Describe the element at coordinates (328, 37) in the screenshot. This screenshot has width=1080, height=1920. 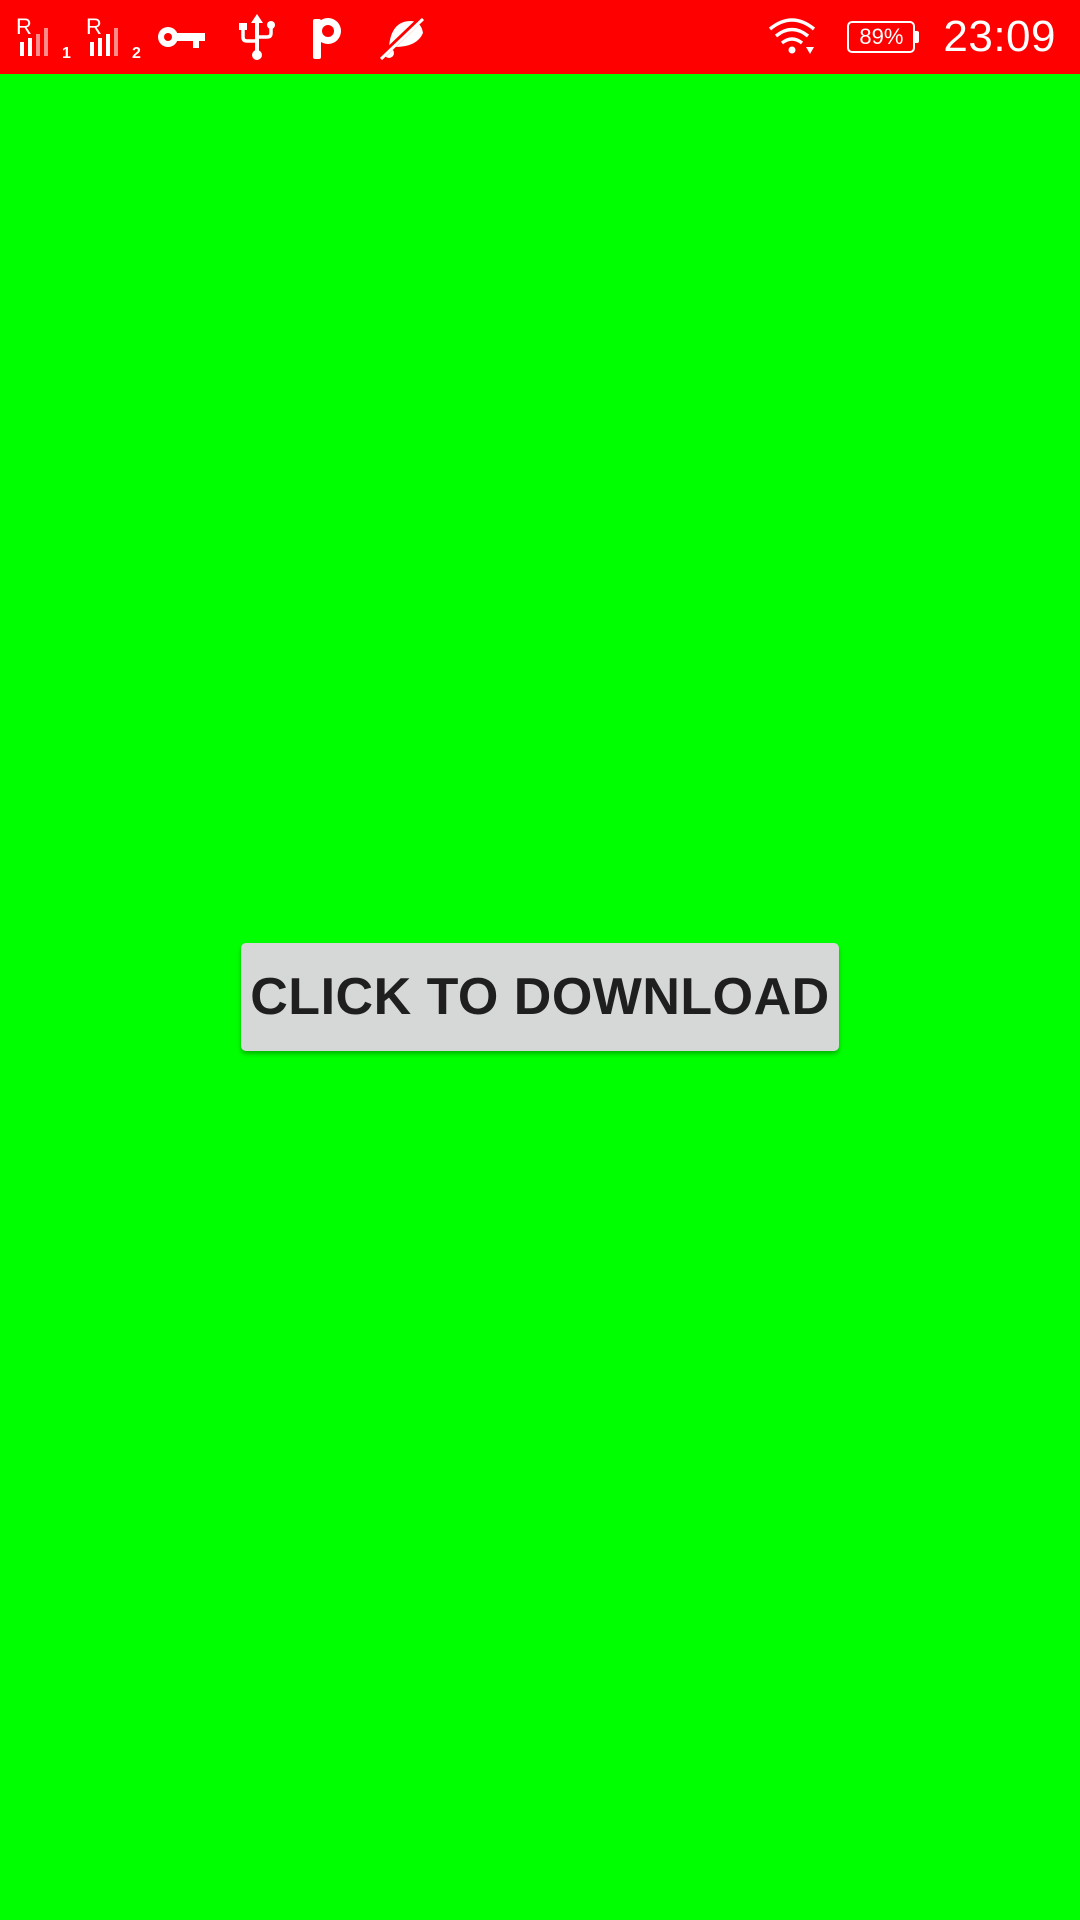
I see `p-notification-icon` at that location.